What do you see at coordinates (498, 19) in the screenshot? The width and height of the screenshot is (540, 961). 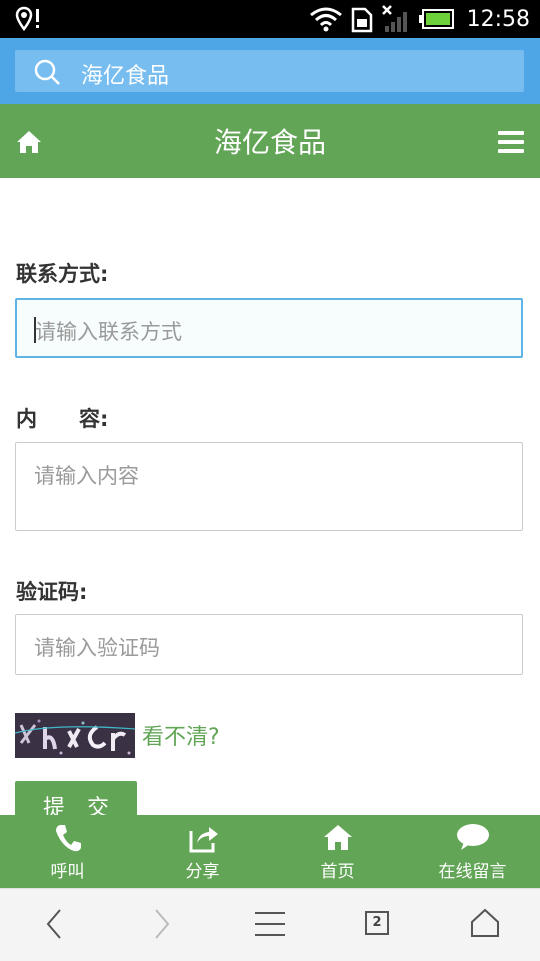 I see `clock: 12:58` at bounding box center [498, 19].